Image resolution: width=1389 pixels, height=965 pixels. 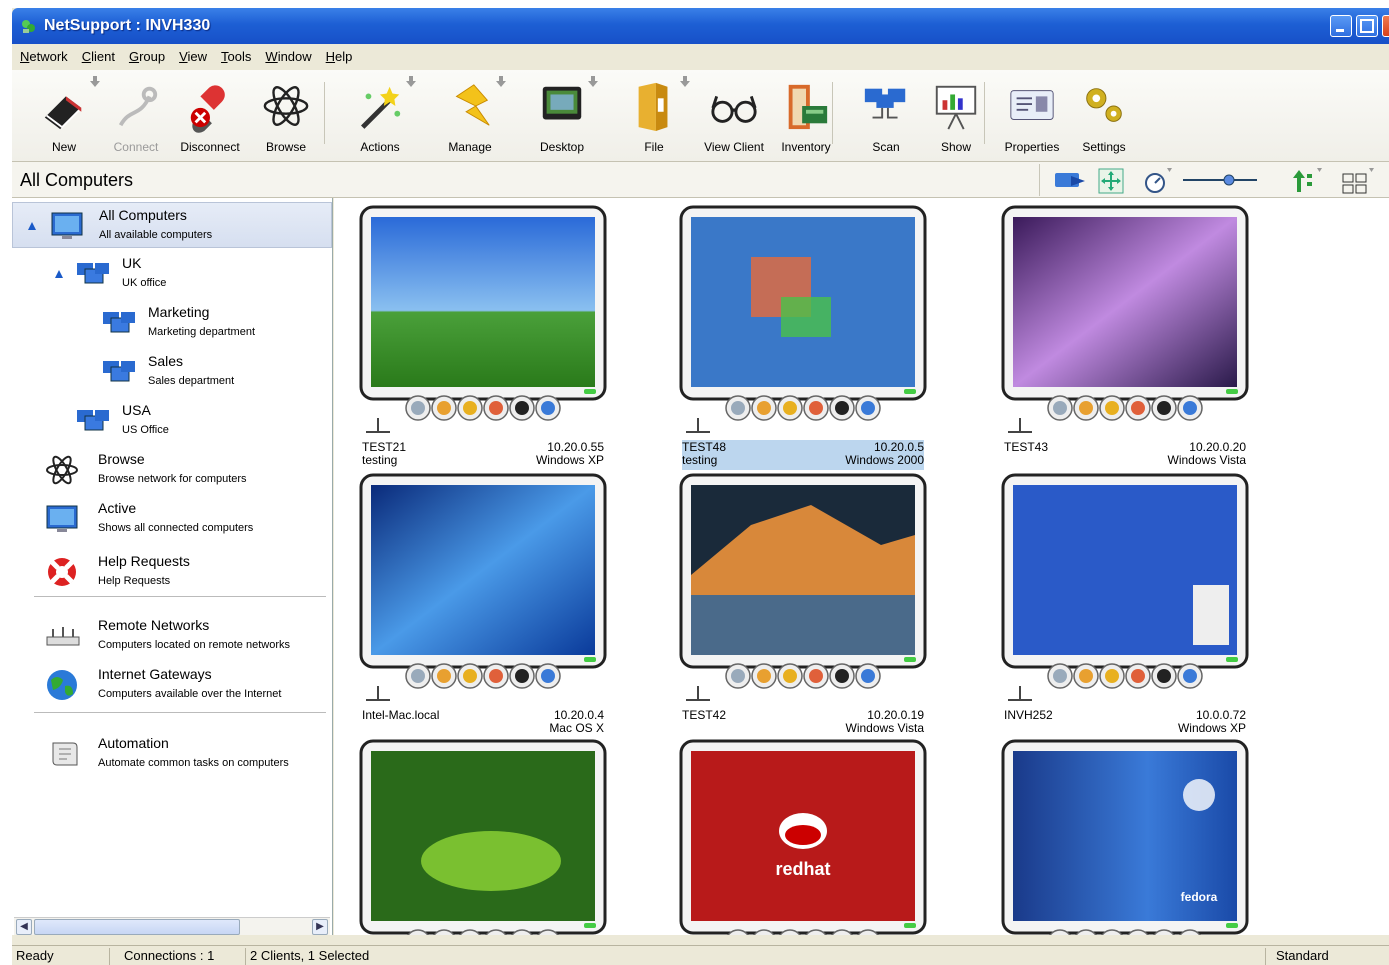 What do you see at coordinates (1104, 105) in the screenshot?
I see `settings-gears-icon` at bounding box center [1104, 105].